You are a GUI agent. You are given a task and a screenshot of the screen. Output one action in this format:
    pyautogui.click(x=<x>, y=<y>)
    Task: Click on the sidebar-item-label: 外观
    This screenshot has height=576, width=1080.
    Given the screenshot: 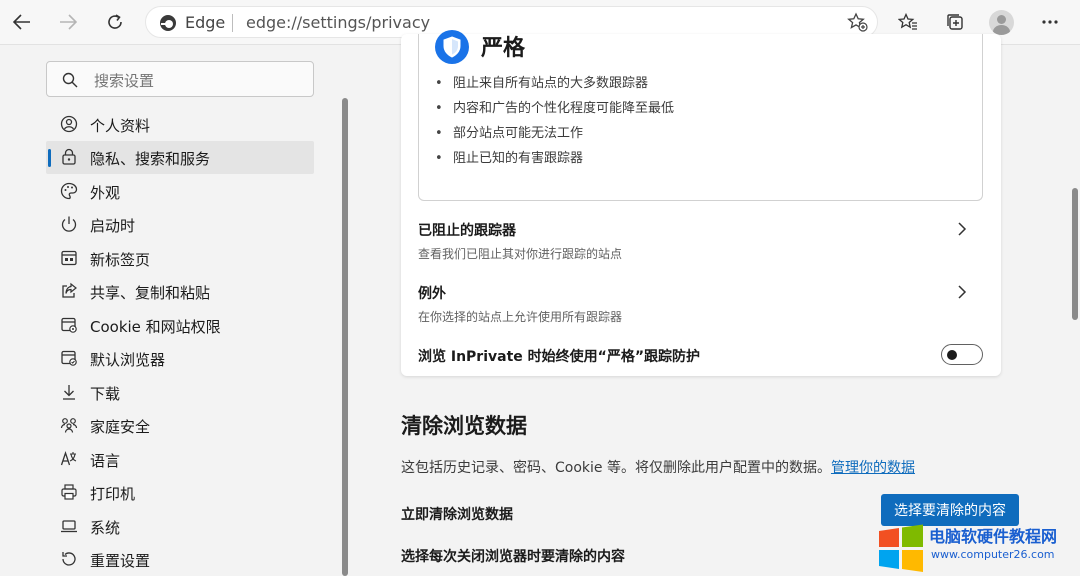 What is the action you would take?
    pyautogui.click(x=105, y=193)
    